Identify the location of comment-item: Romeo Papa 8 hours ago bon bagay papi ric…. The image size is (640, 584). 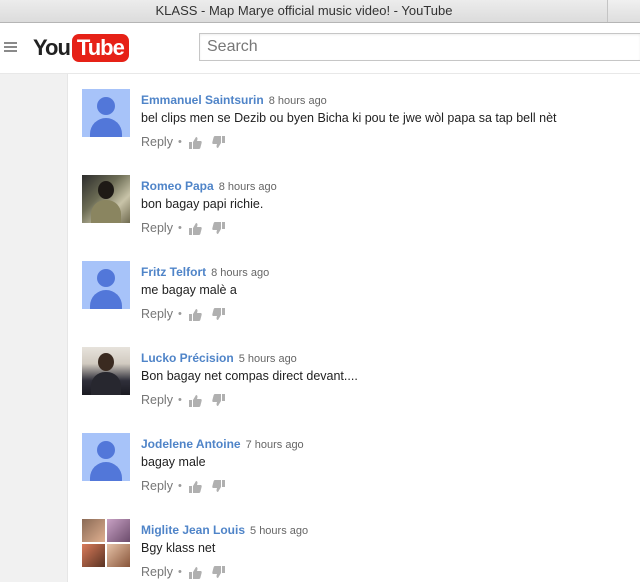
(357, 200).